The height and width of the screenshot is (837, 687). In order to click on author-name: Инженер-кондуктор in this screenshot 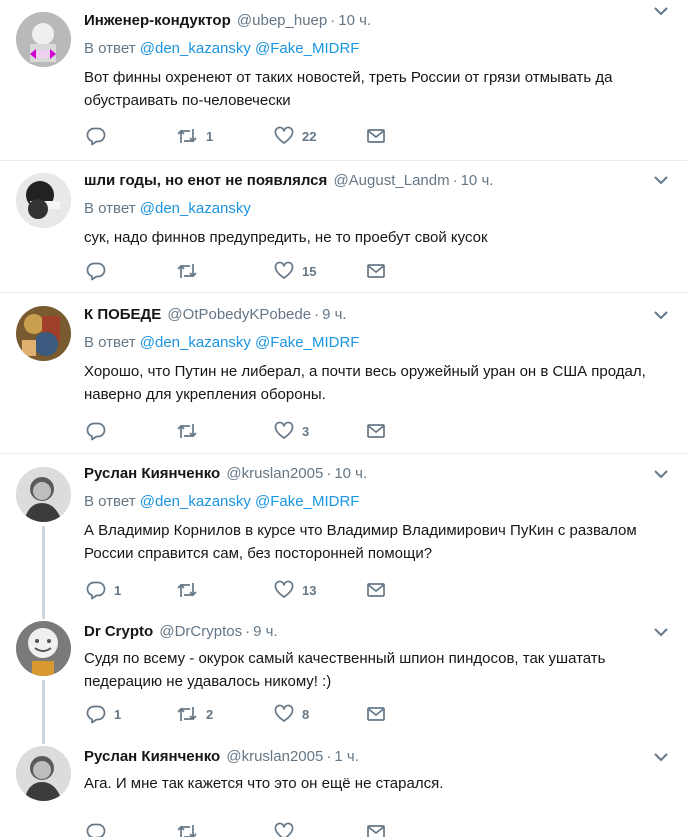, I will do `click(157, 20)`.